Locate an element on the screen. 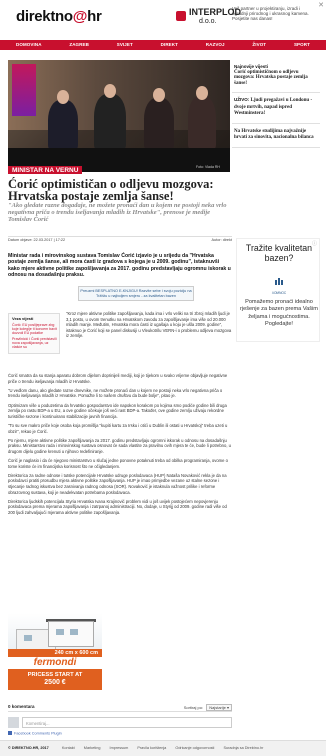 This screenshot has height=756, width=326. footer-link-impressum: Impressum is located at coordinates (119, 748).